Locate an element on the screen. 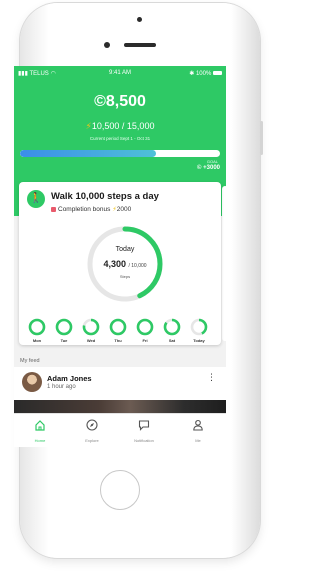 This screenshot has height=571, width=320. day-label: Tue is located at coordinates (64, 340).